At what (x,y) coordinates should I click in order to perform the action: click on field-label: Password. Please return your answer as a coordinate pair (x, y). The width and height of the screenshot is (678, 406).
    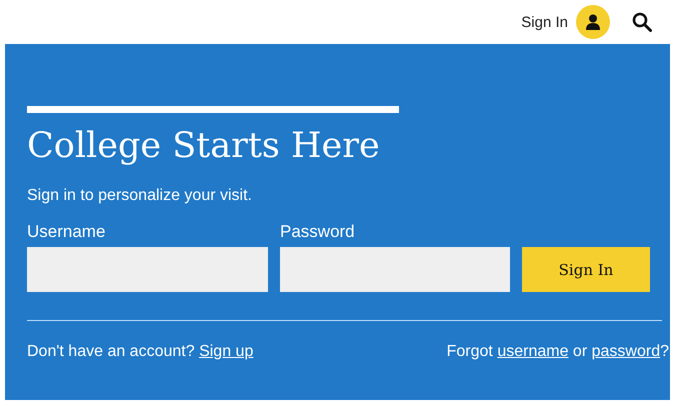
    Looking at the image, I should click on (318, 232).